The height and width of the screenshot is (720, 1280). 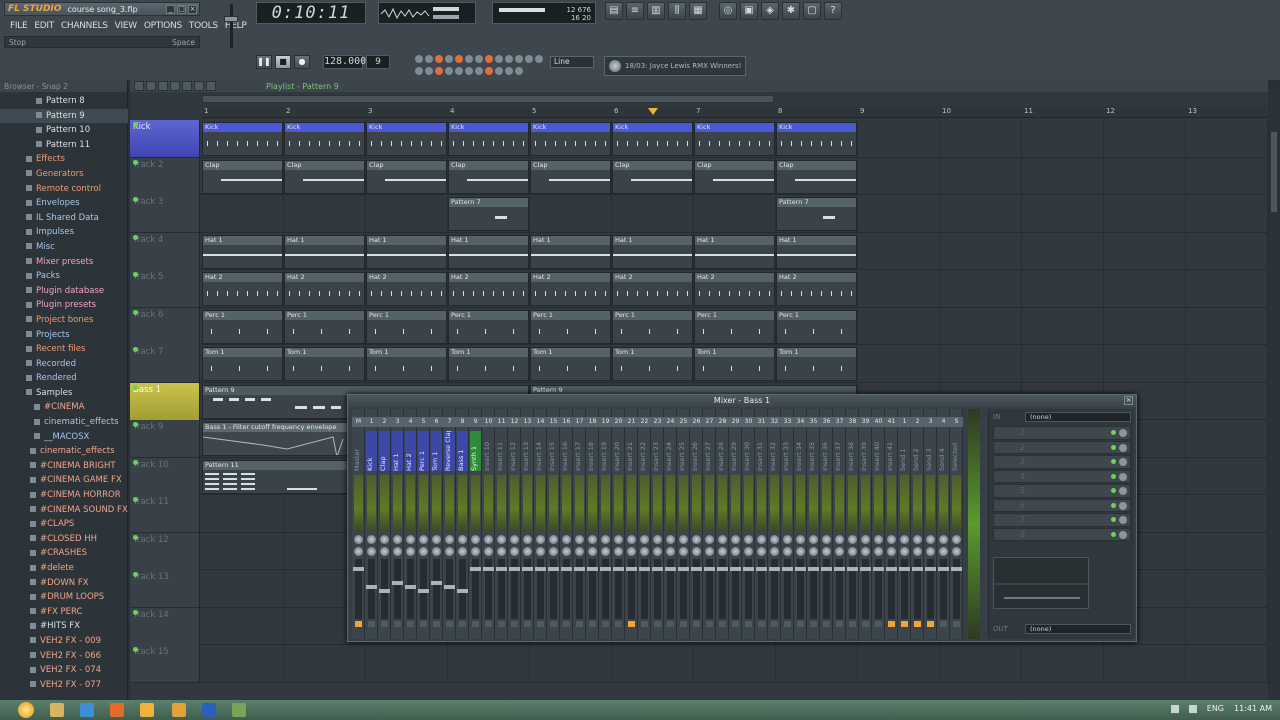 What do you see at coordinates (165, 551) in the screenshot?
I see `track-header: Track 12` at bounding box center [165, 551].